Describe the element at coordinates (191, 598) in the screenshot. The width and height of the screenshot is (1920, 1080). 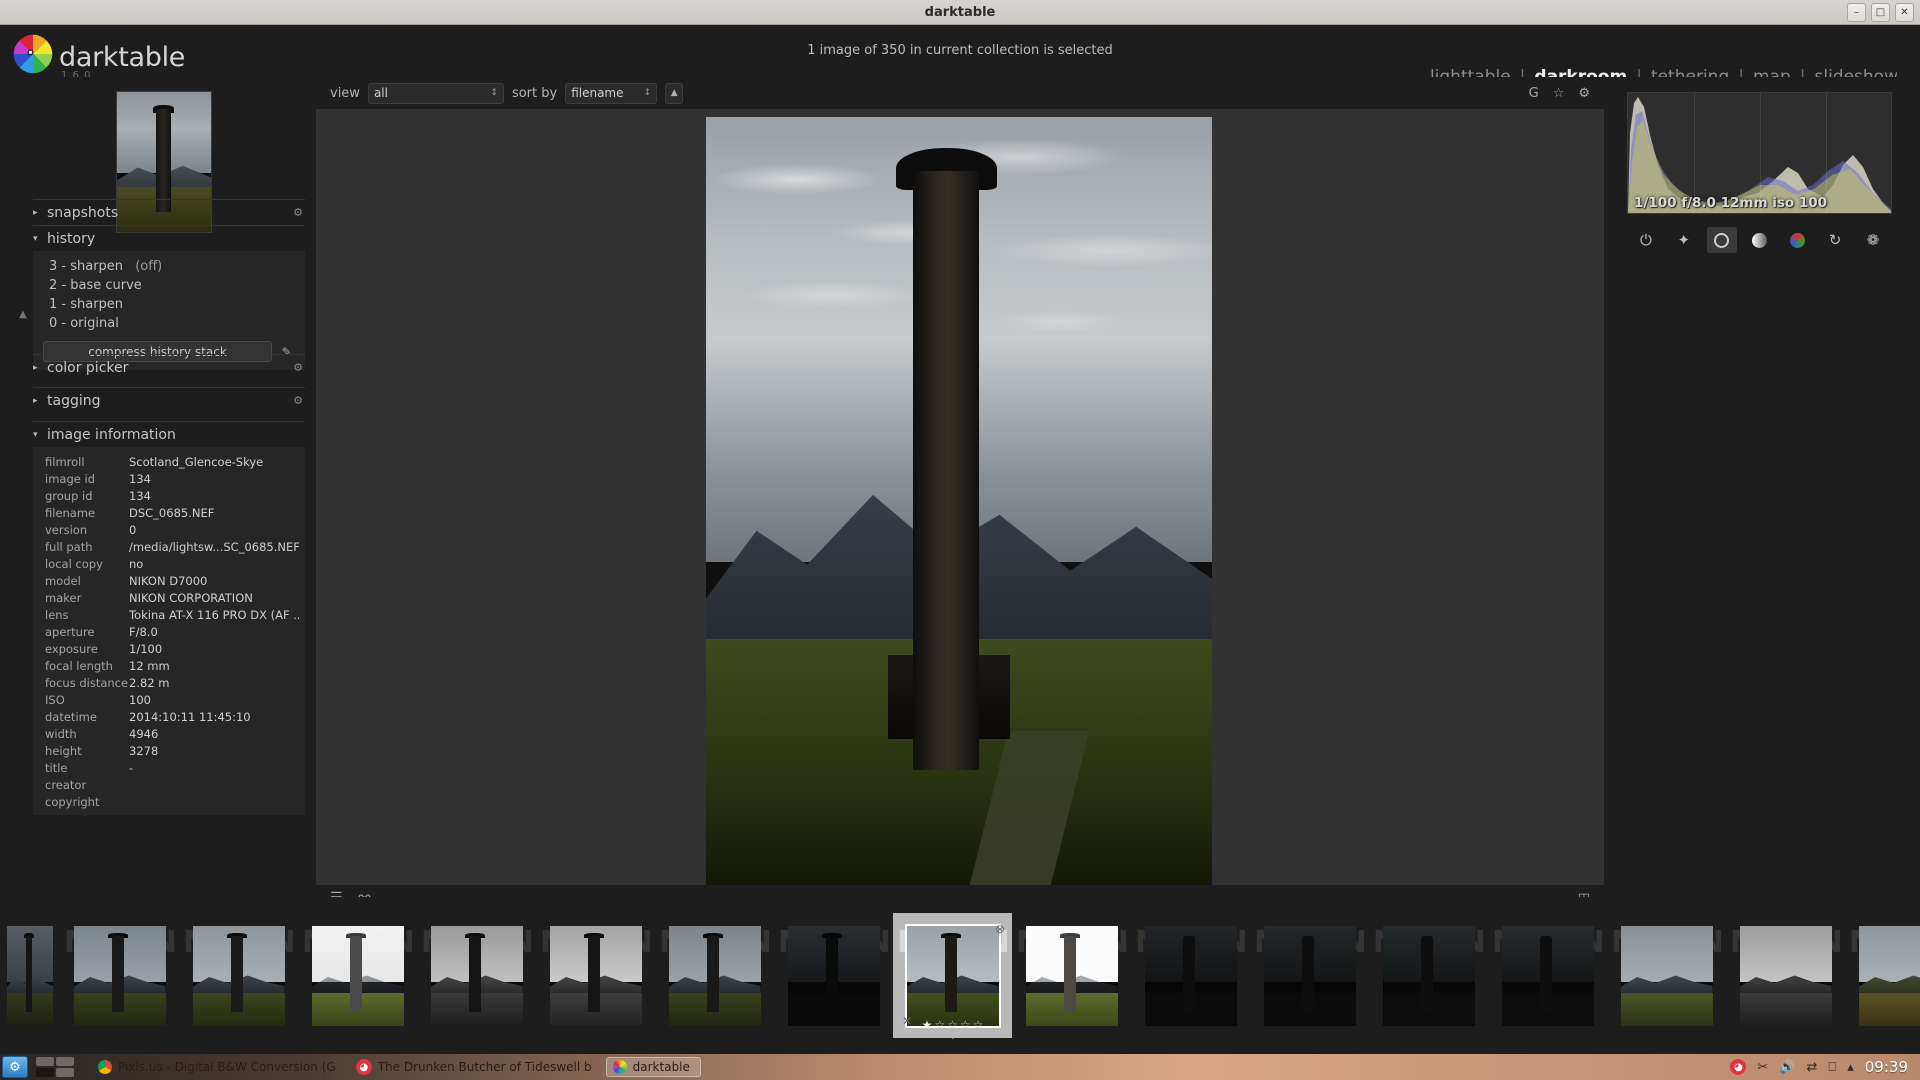
I see `meta-value: NIKON CORPORATION` at that location.